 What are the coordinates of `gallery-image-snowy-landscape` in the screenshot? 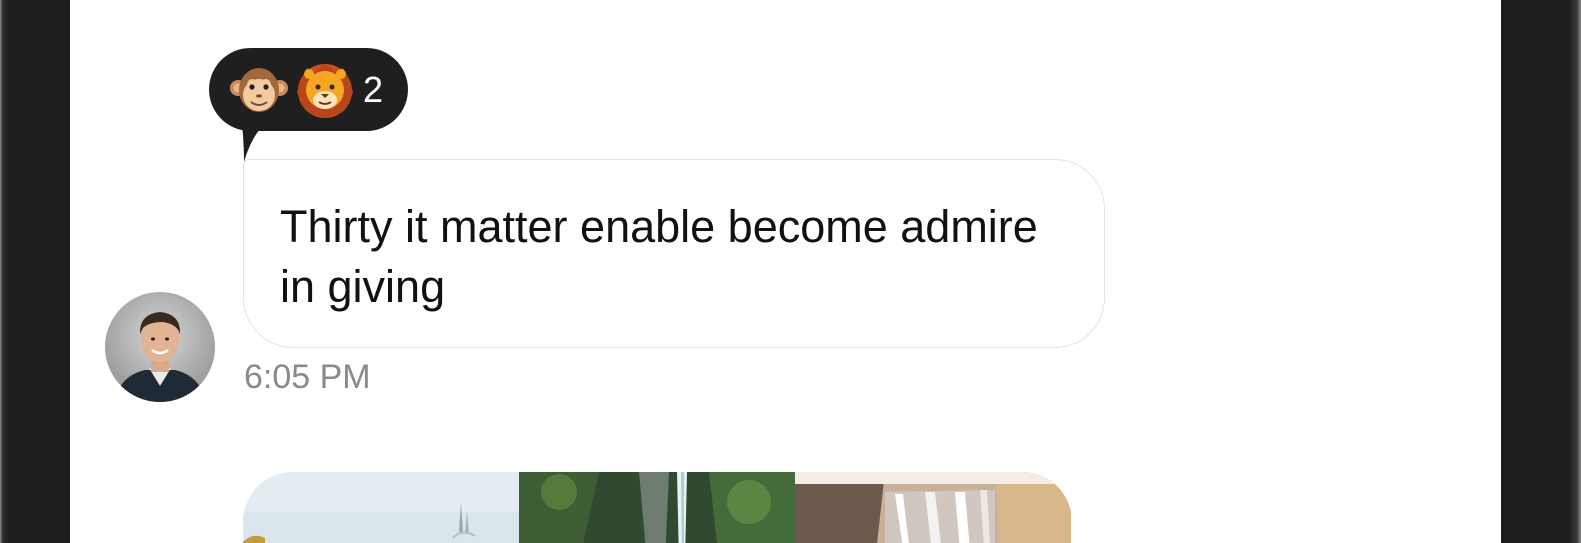 It's located at (381, 507).